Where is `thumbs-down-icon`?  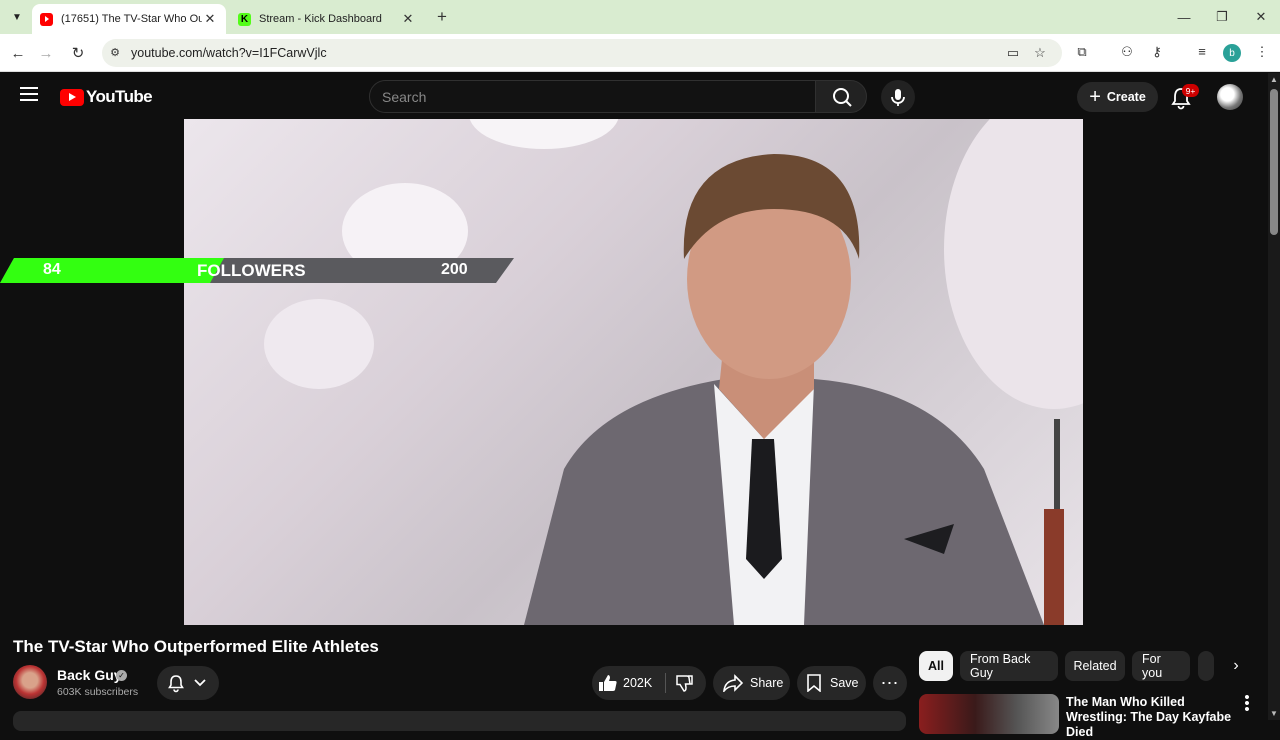
thumbs-down-icon is located at coordinates (684, 683).